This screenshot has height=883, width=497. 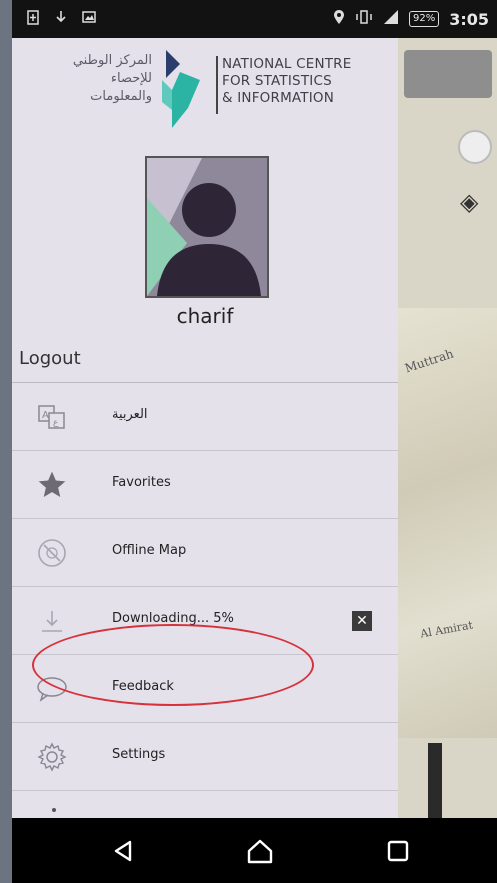 What do you see at coordinates (424, 19) in the screenshot?
I see `battery-indicator: 92%` at bounding box center [424, 19].